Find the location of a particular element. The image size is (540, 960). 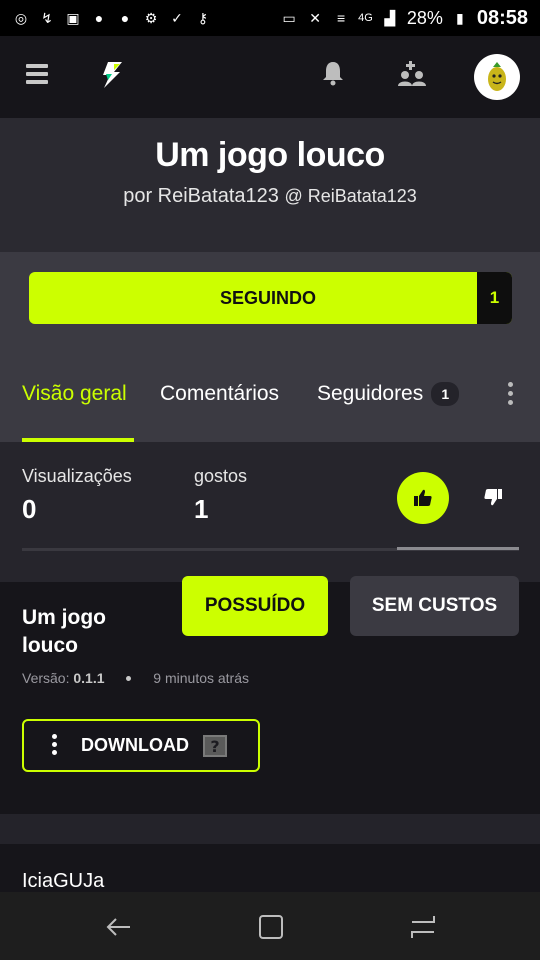

likes-value: 1 is located at coordinates (201, 509).